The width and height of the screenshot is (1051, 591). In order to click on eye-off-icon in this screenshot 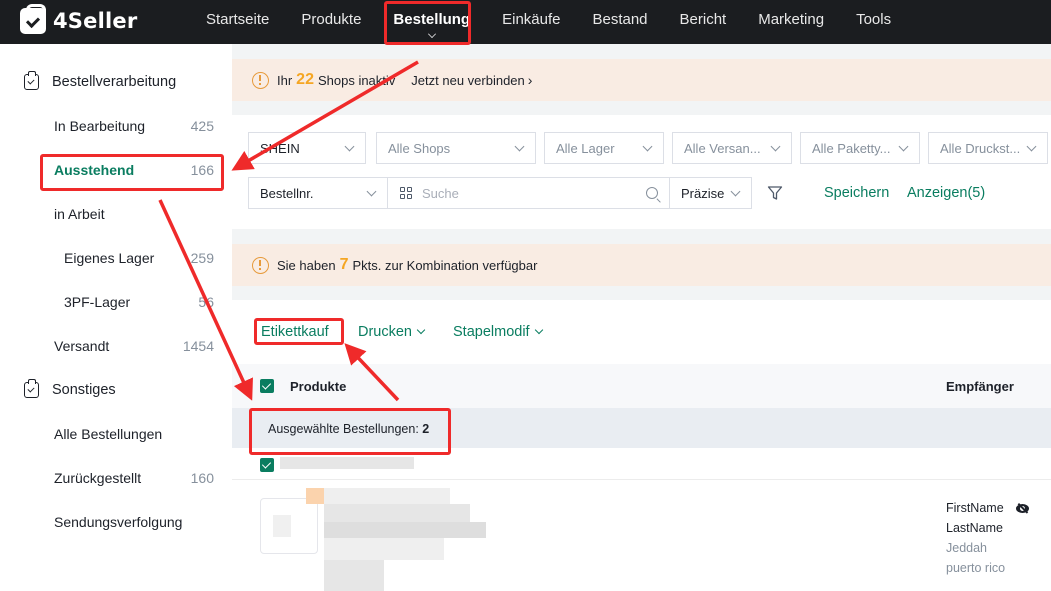, I will do `click(1022, 508)`.